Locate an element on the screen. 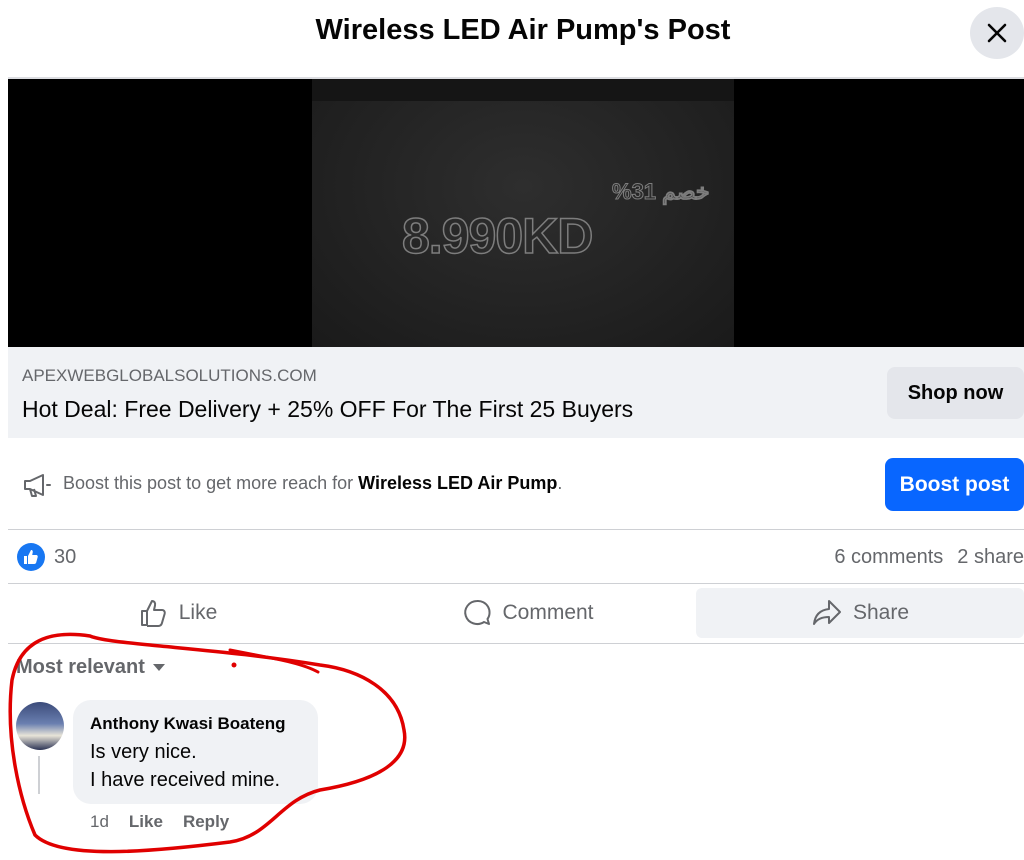  boost-text-suffix: . is located at coordinates (560, 483).